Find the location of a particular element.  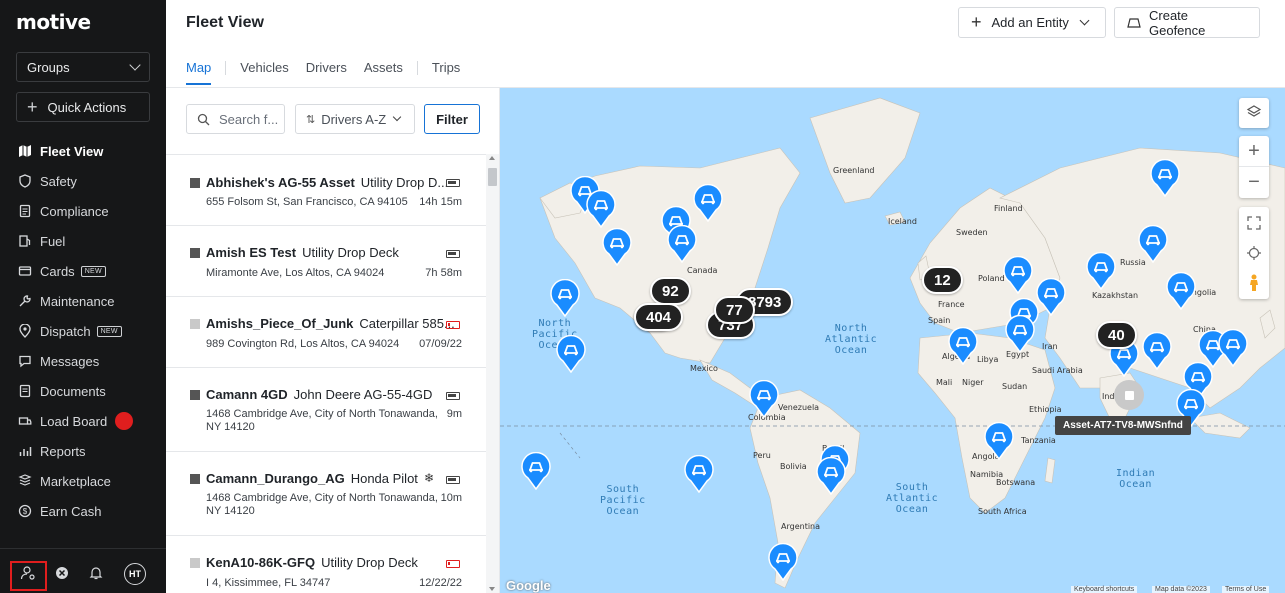

document-icon is located at coordinates (25, 211).